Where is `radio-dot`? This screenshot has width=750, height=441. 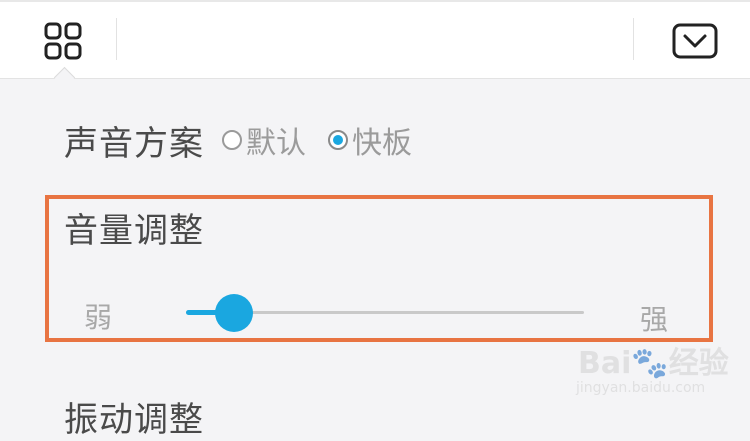 radio-dot is located at coordinates (338, 140).